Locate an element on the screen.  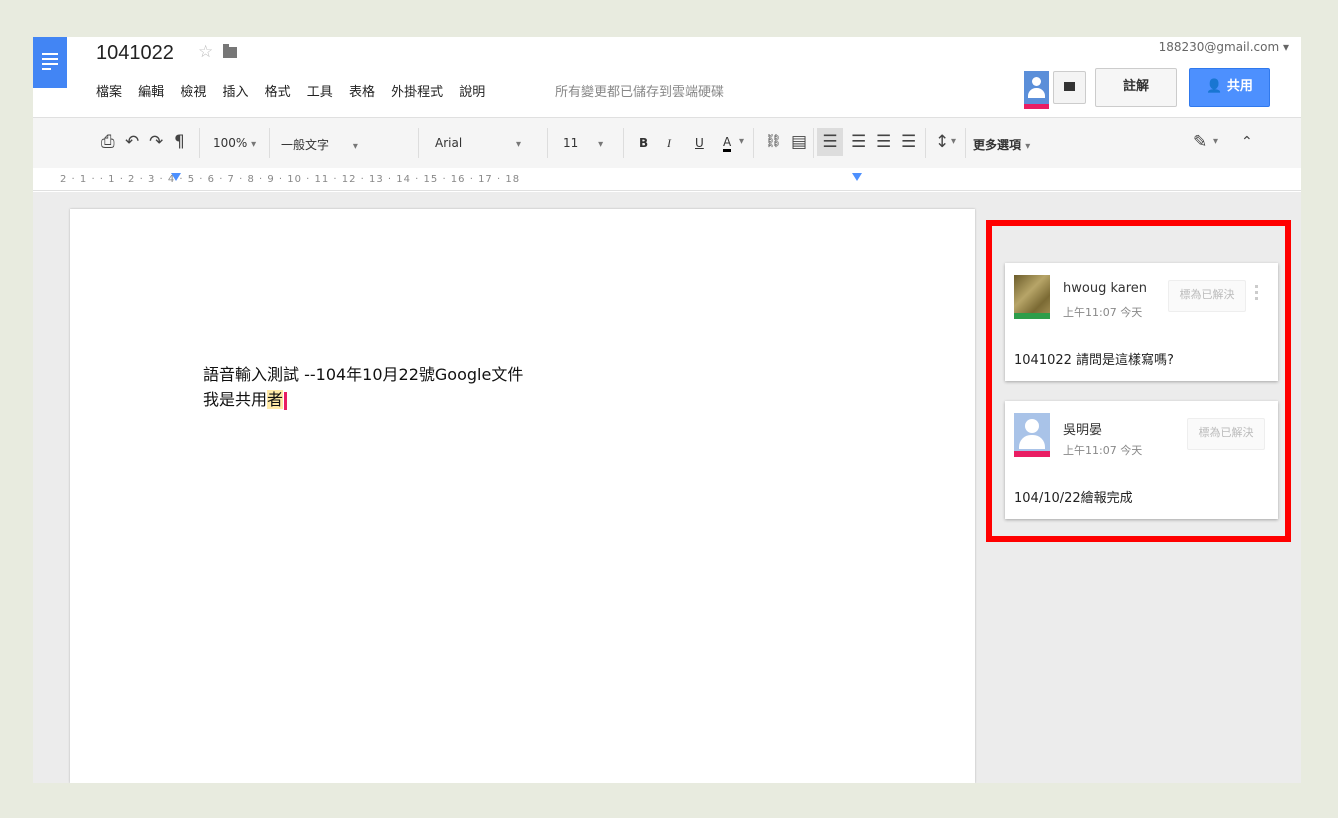
menu-insert: 插入 is located at coordinates (235, 92).